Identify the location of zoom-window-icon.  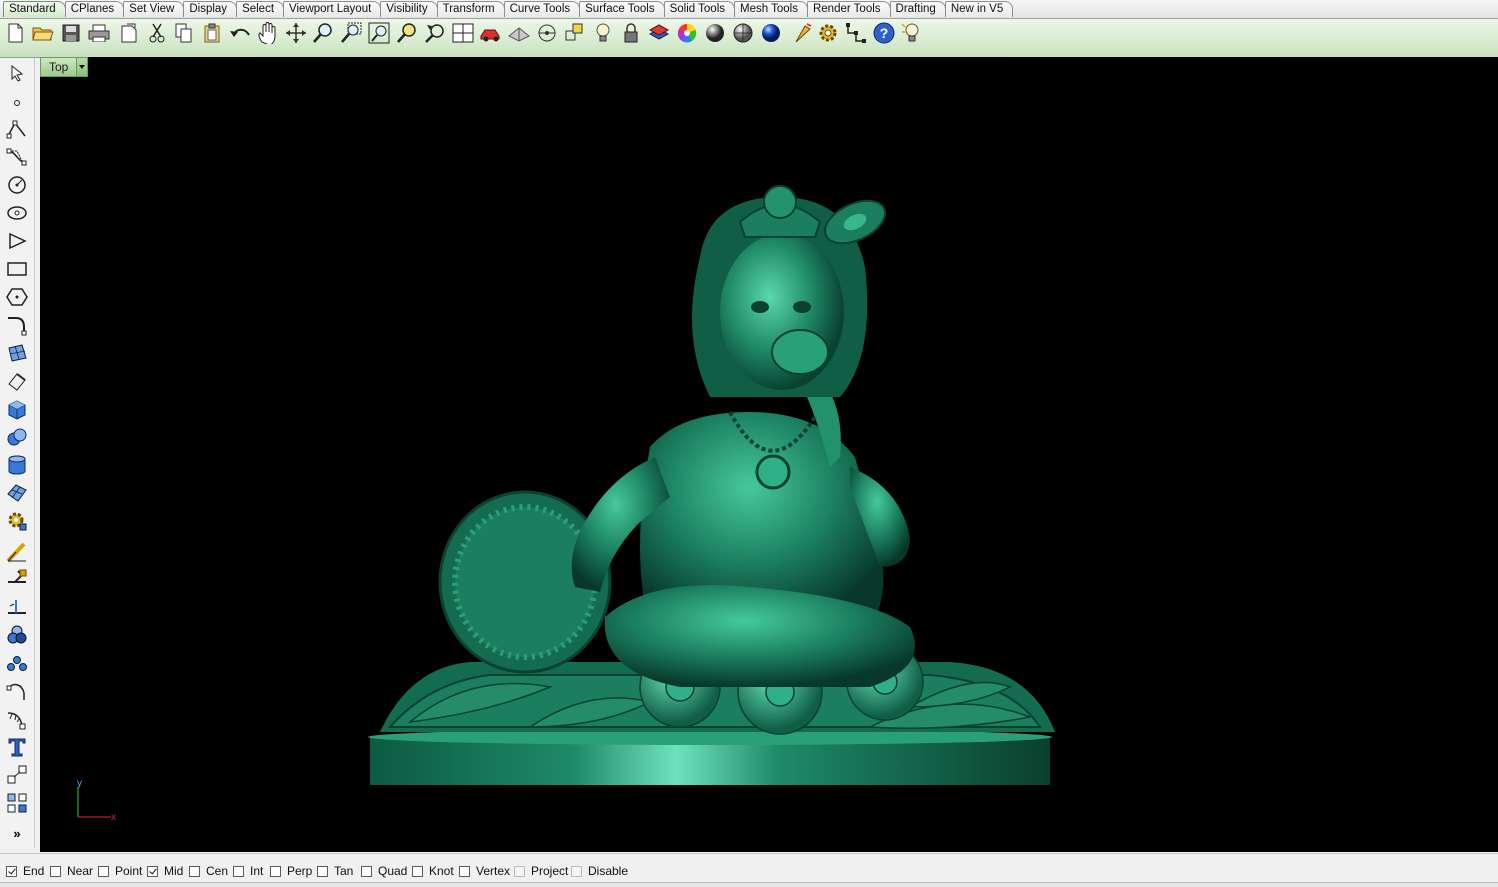
(351, 33).